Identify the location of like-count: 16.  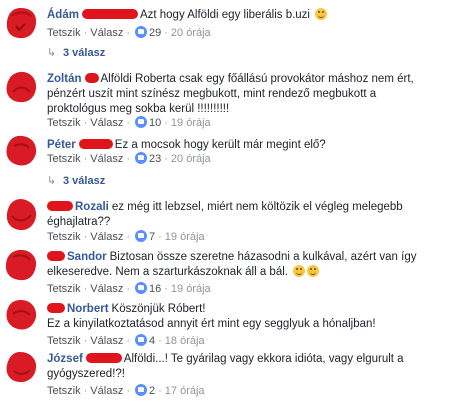
(155, 289).